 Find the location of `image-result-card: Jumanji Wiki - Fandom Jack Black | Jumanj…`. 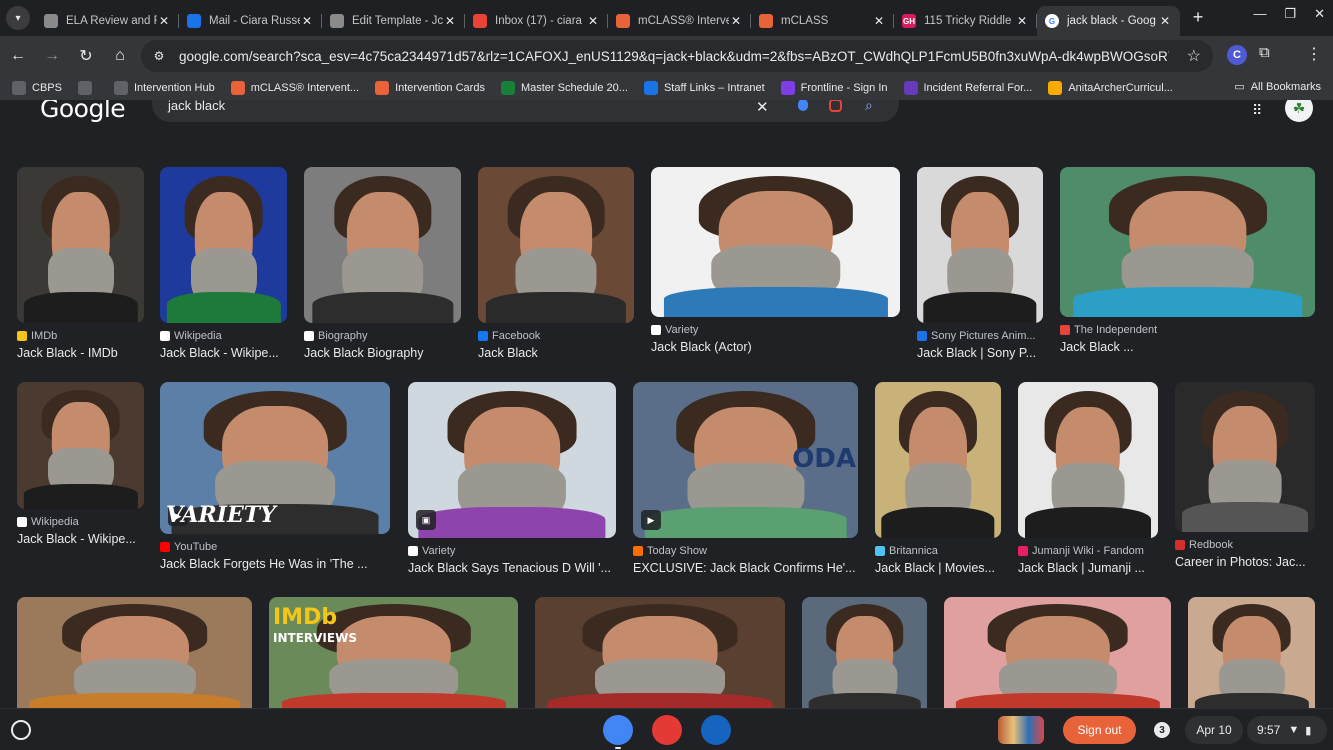

image-result-card: Jumanji Wiki - Fandom Jack Black | Jumanj… is located at coordinates (1088, 478).